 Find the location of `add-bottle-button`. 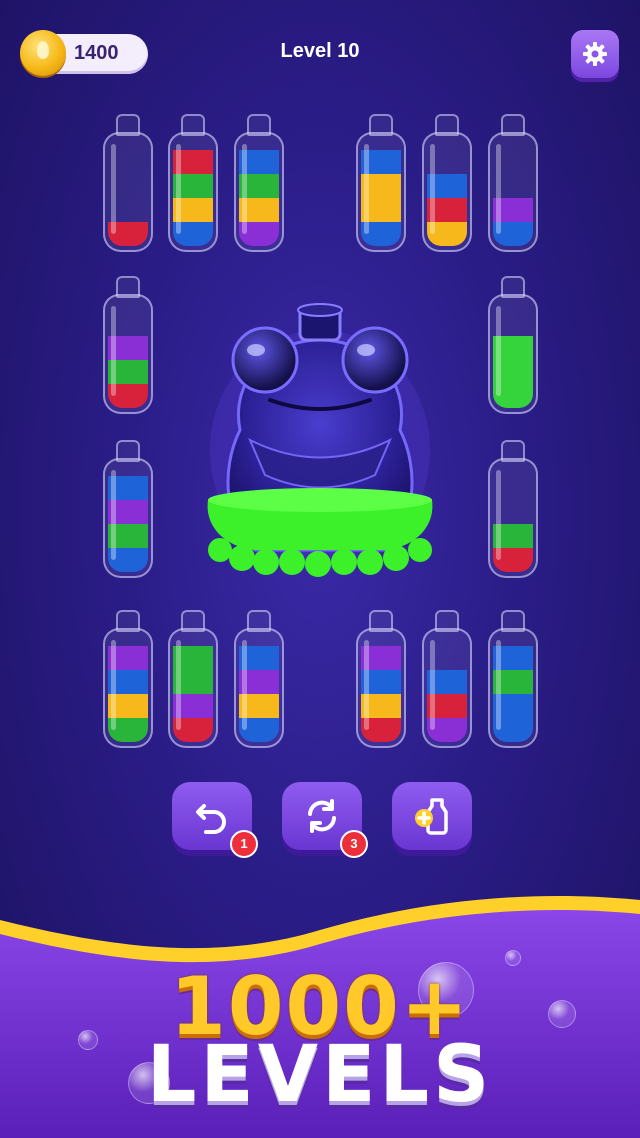

add-bottle-button is located at coordinates (432, 816).